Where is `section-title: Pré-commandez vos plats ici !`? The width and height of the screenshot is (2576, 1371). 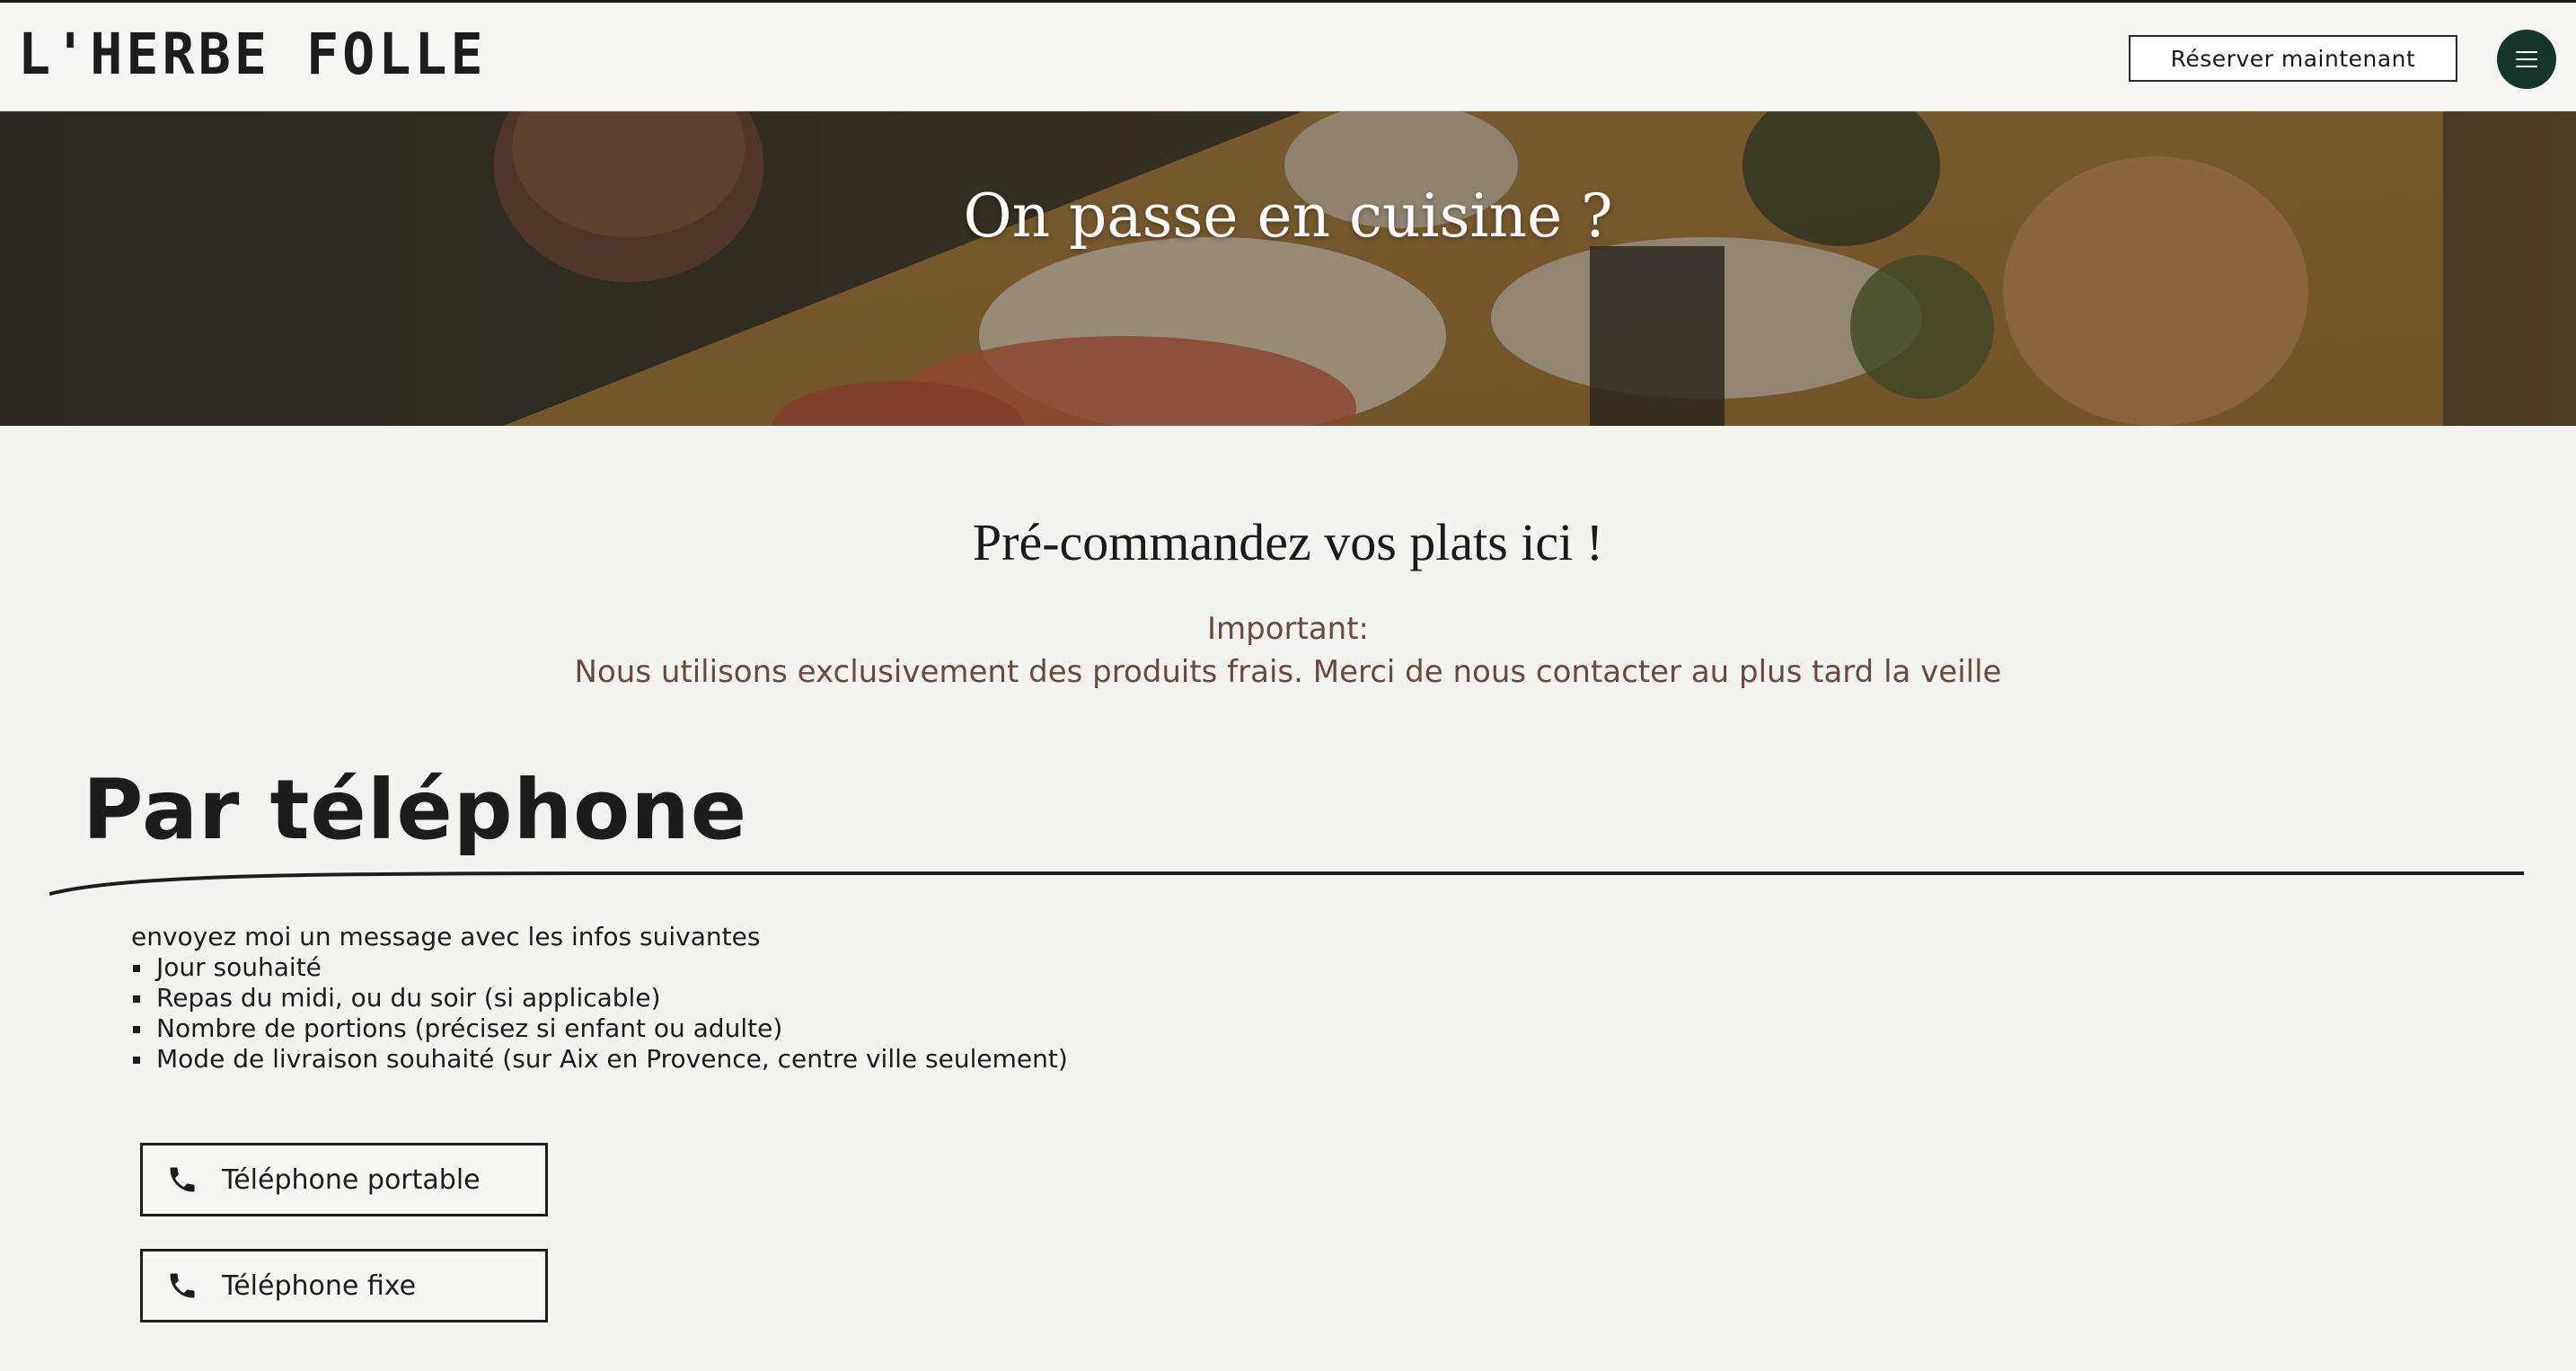
section-title: Pré-commandez vos plats ici ! is located at coordinates (1288, 542).